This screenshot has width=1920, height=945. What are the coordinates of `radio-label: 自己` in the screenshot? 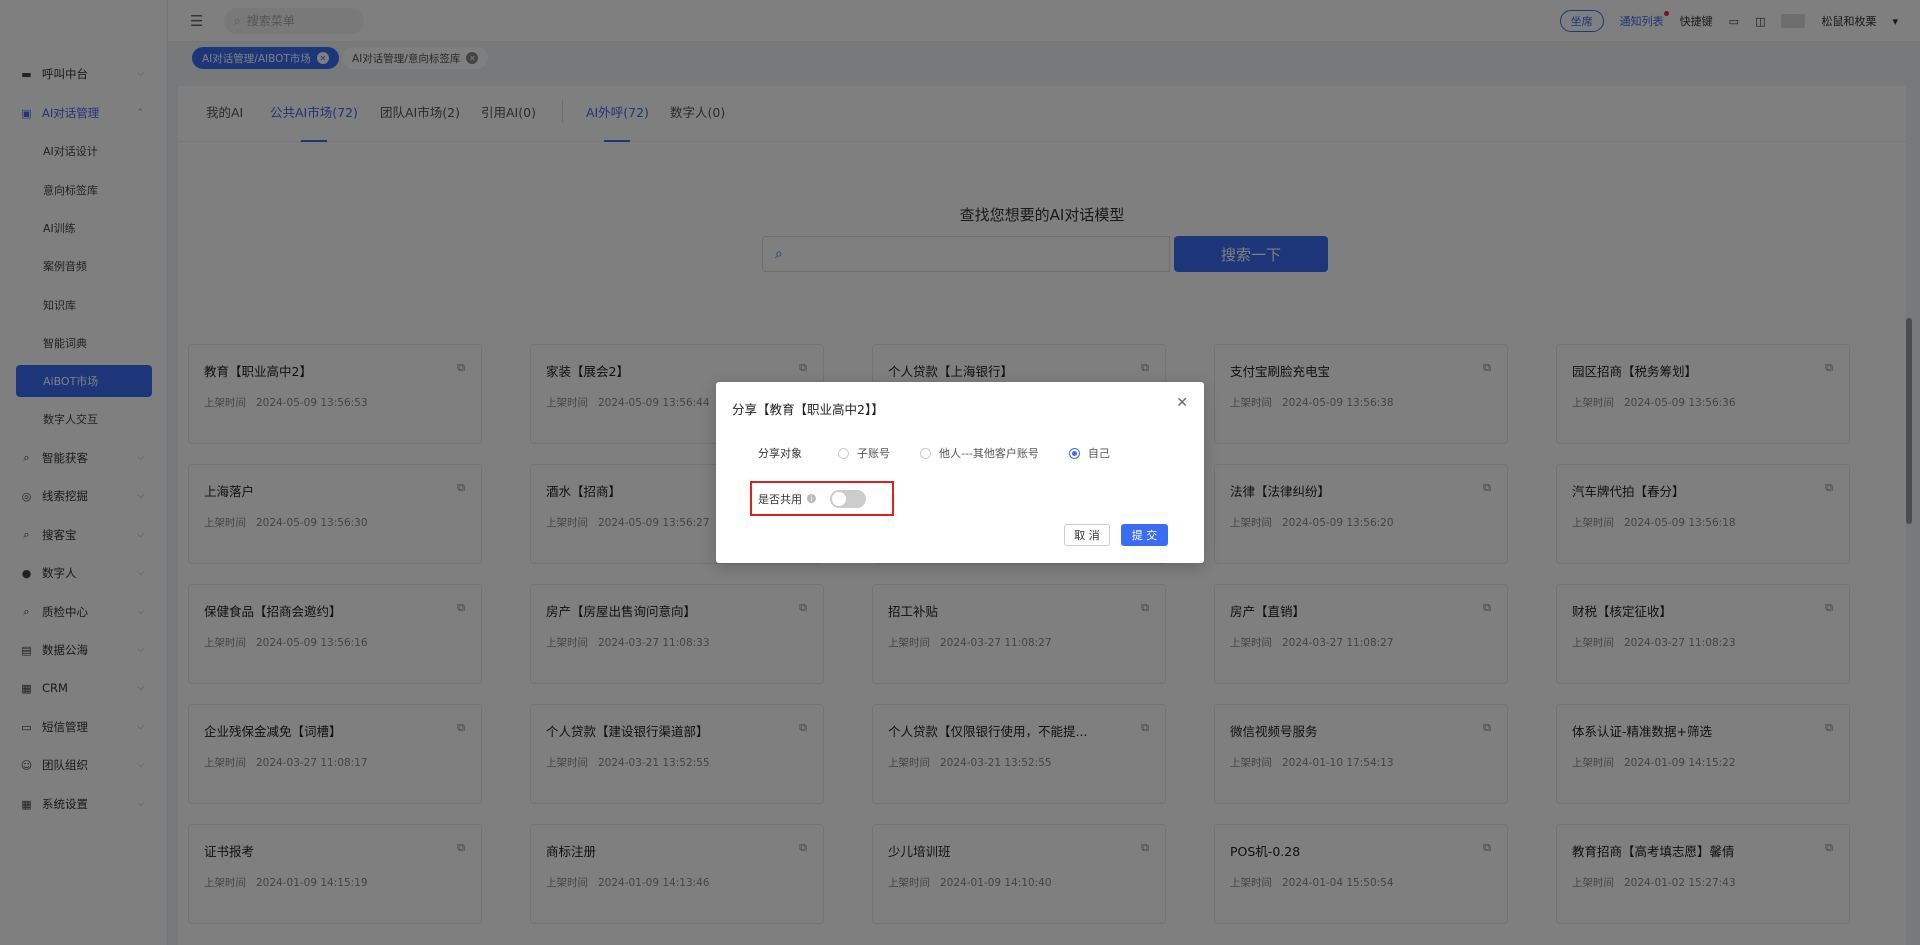 It's located at (1098, 453).